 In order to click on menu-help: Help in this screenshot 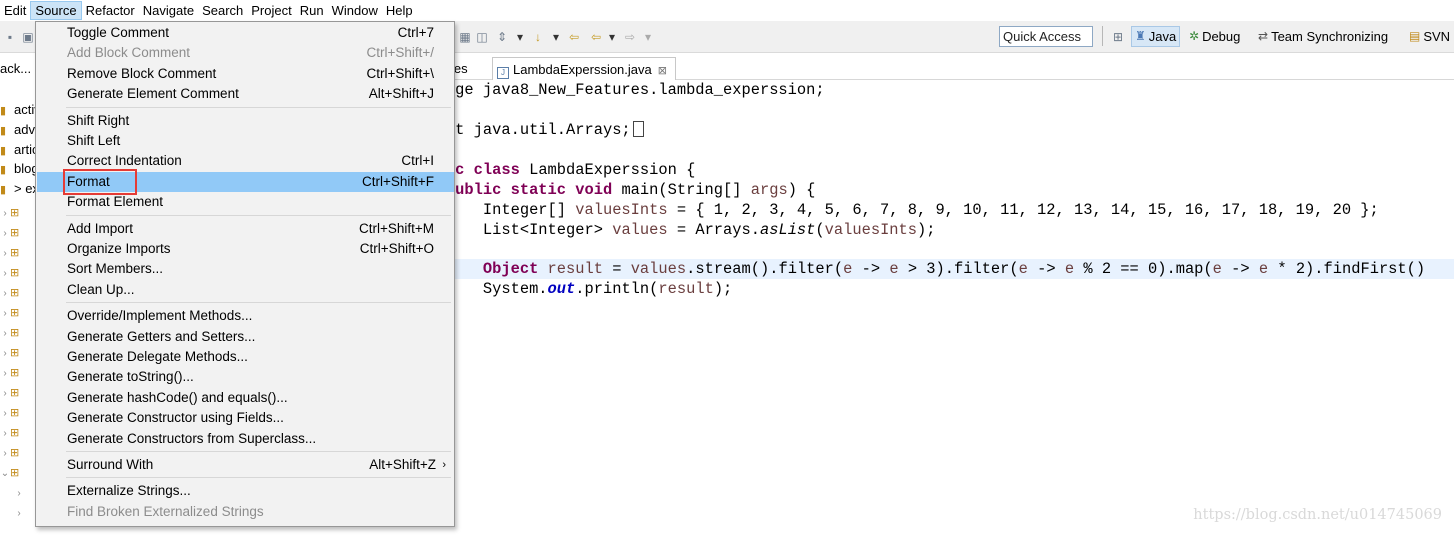, I will do `click(399, 10)`.